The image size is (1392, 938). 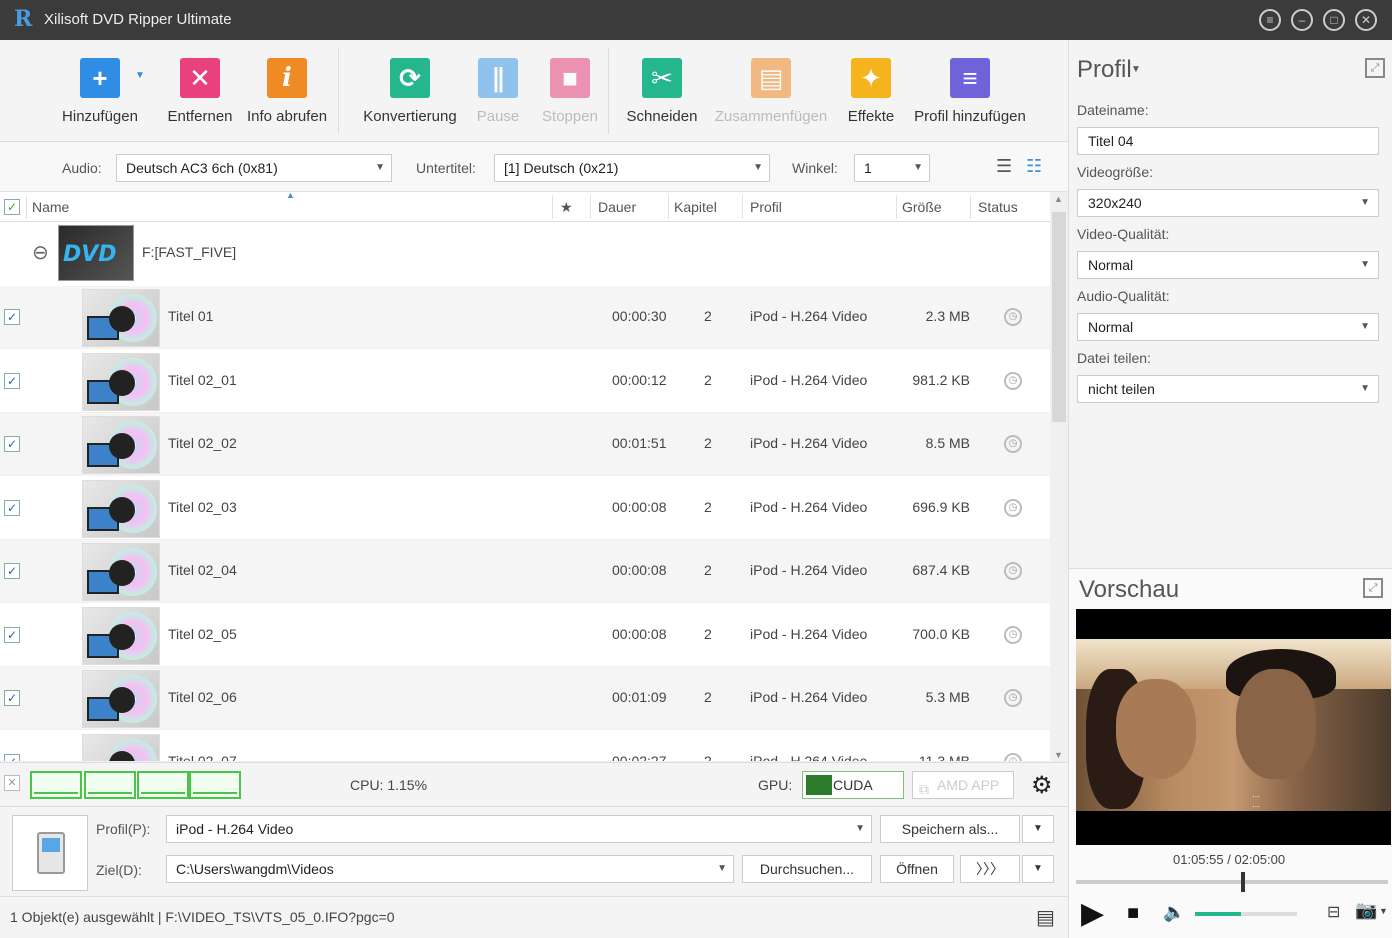 I want to click on transfer-dropdown: ▼, so click(x=1038, y=869).